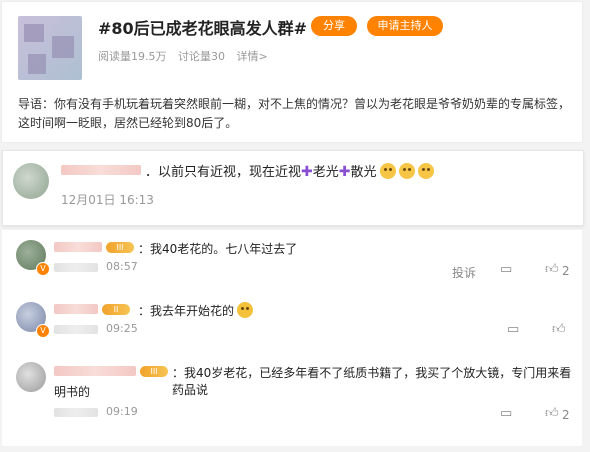 This screenshot has width=590, height=452. What do you see at coordinates (223, 172) in the screenshot?
I see `comment-text-part: ．以前只有近视，现在近视` at bounding box center [223, 172].